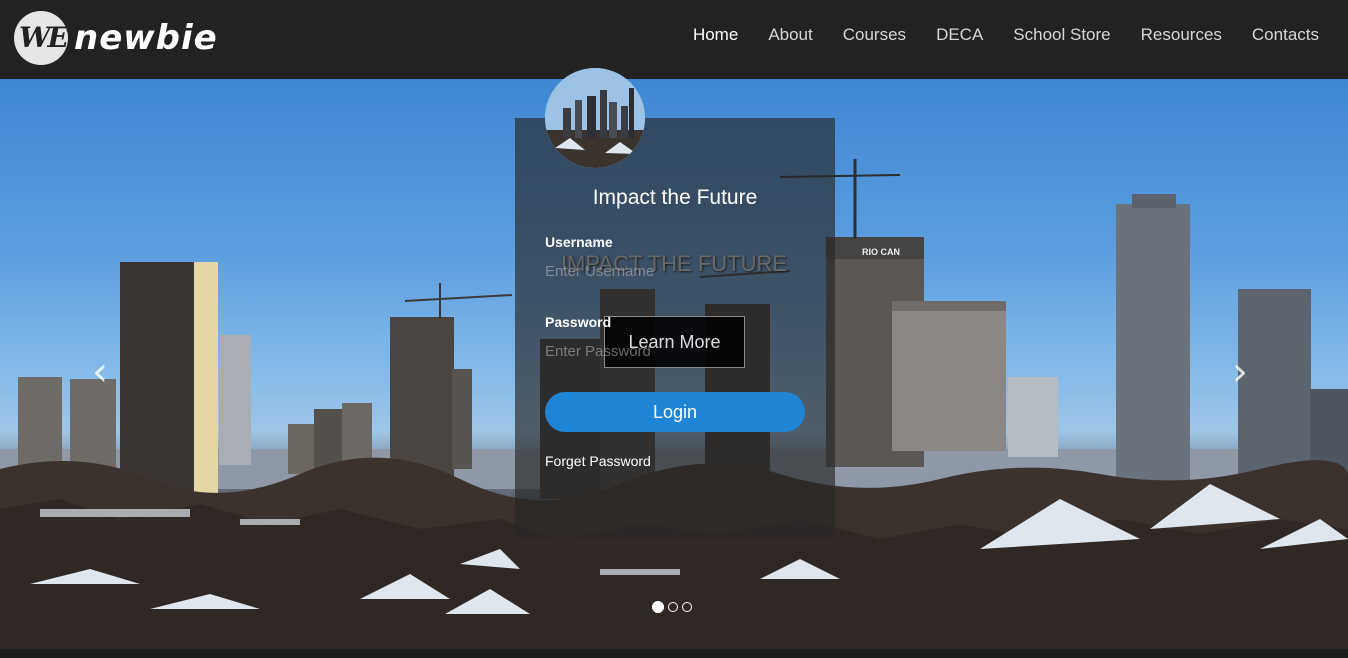 Image resolution: width=1348 pixels, height=658 pixels. What do you see at coordinates (598, 461) in the screenshot?
I see `forget-password-link: Forget Password` at bounding box center [598, 461].